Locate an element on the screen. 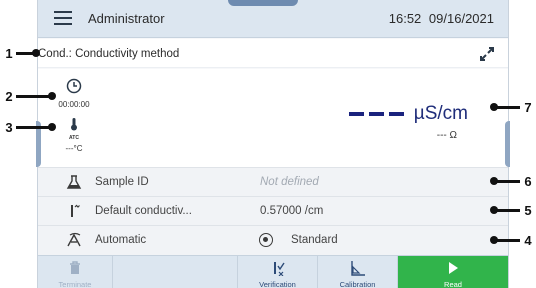 Image resolution: width=536 pixels, height=288 pixels. calibration-button: Calibration is located at coordinates (358, 272).